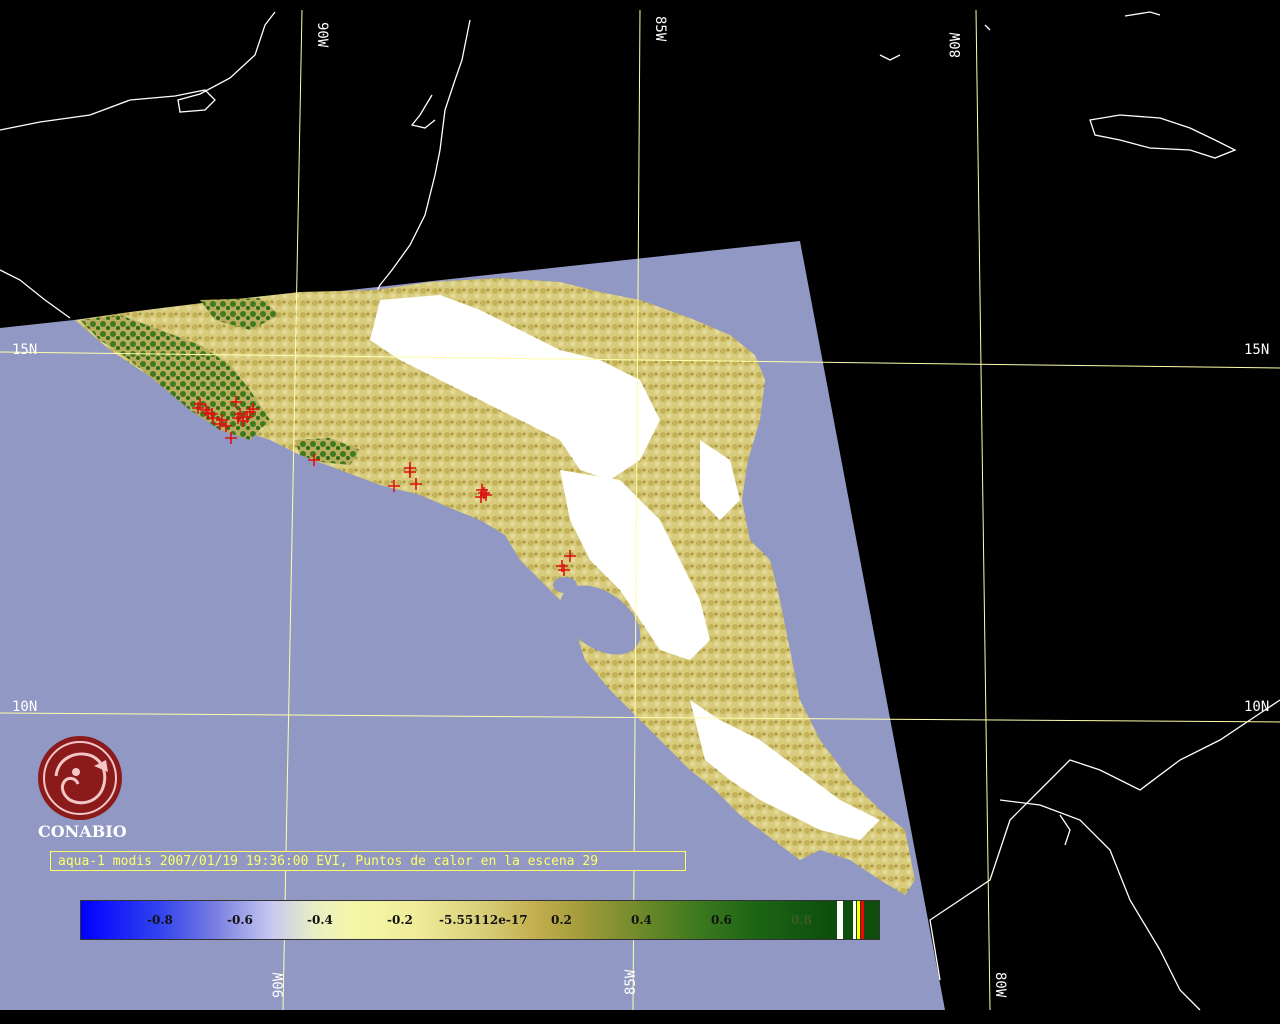  What do you see at coordinates (279, 985) in the screenshot?
I see `grid-label-bottom-90w: 90W` at bounding box center [279, 985].